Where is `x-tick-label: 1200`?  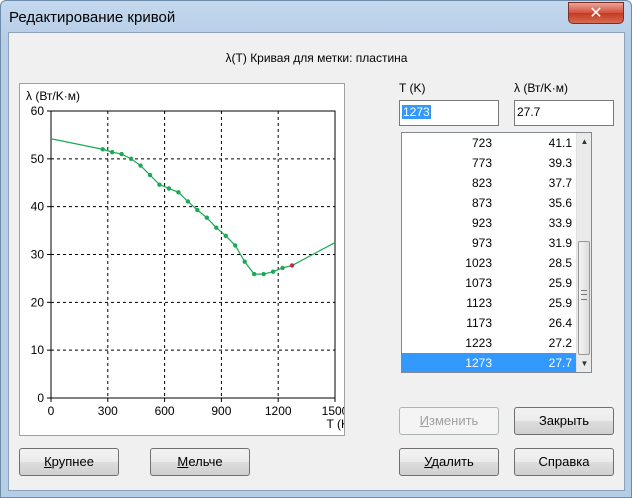
x-tick-label: 1200 is located at coordinates (278, 411).